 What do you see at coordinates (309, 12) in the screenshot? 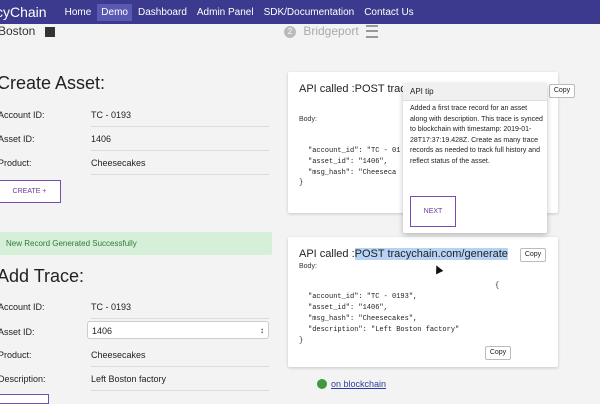
I see `nav-sdk-docs: SDK/Documentation` at bounding box center [309, 12].